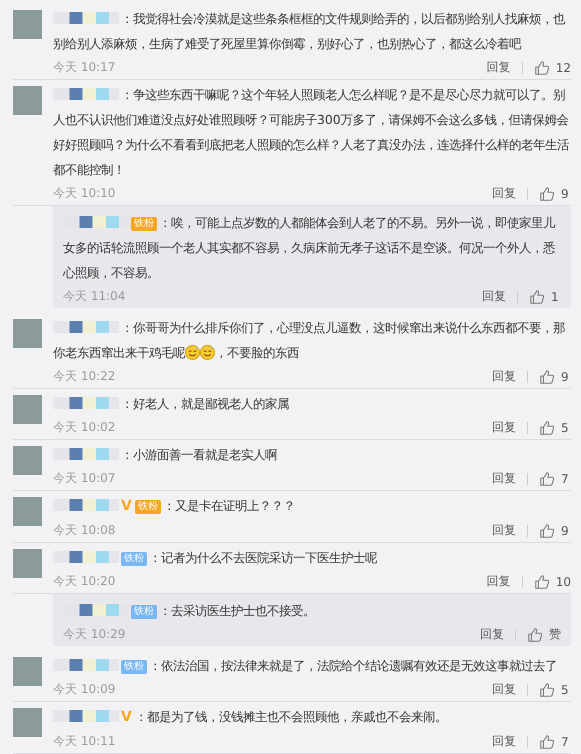 This screenshot has width=581, height=754. Describe the element at coordinates (84, 478) in the screenshot. I see `comment-time: 今天 10:07` at that location.